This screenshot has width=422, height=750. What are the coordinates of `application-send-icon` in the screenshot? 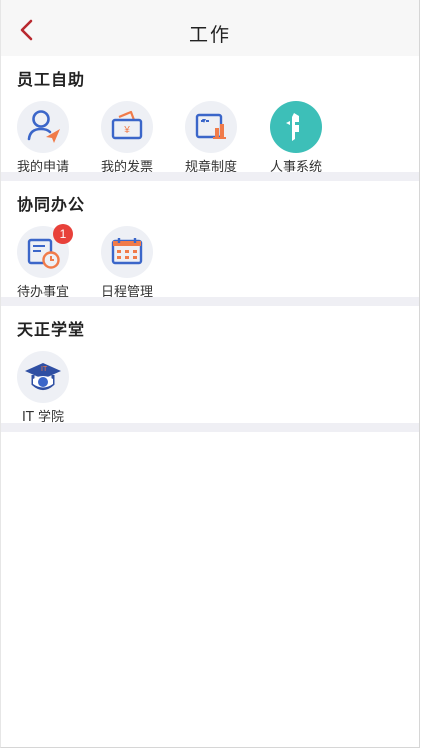 It's located at (43, 127).